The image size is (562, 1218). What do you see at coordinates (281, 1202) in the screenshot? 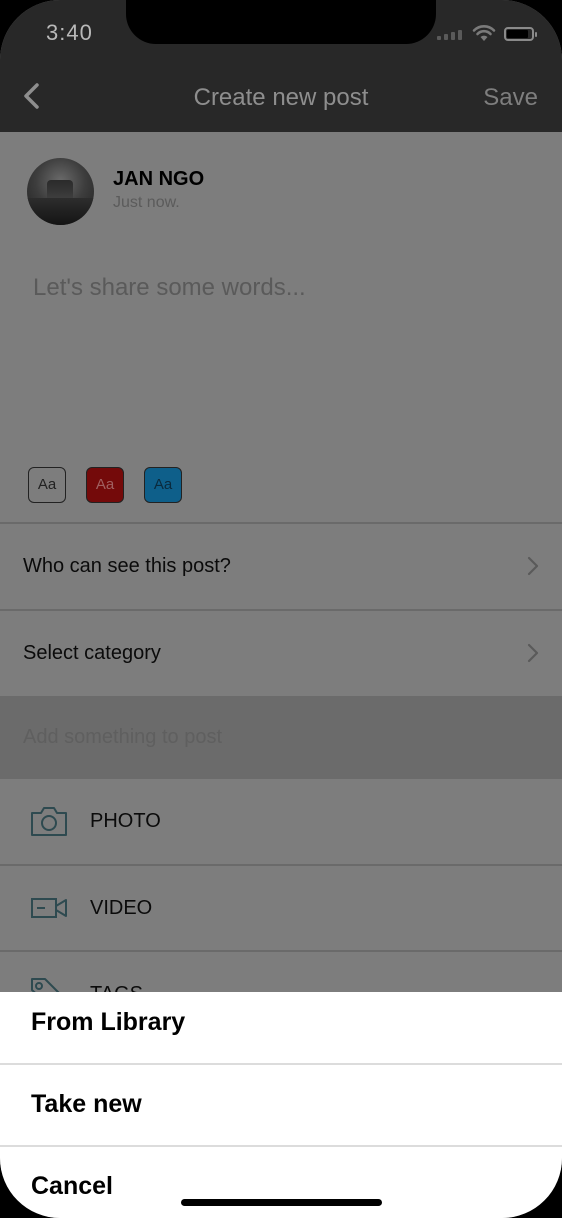
I see `home-indicator` at bounding box center [281, 1202].